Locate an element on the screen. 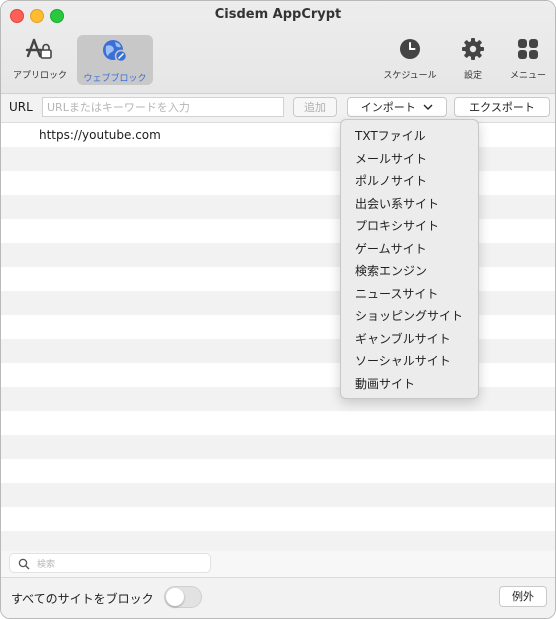  import-menu-item: ギャンブルサイト is located at coordinates (409, 339).